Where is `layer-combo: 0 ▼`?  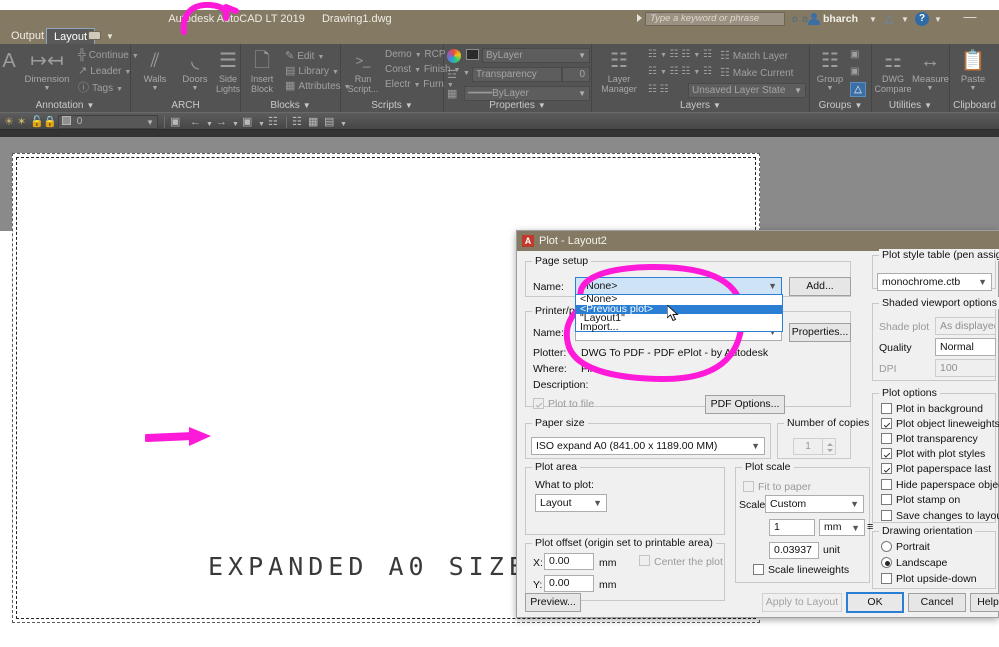 layer-combo: 0 ▼ is located at coordinates (108, 122).